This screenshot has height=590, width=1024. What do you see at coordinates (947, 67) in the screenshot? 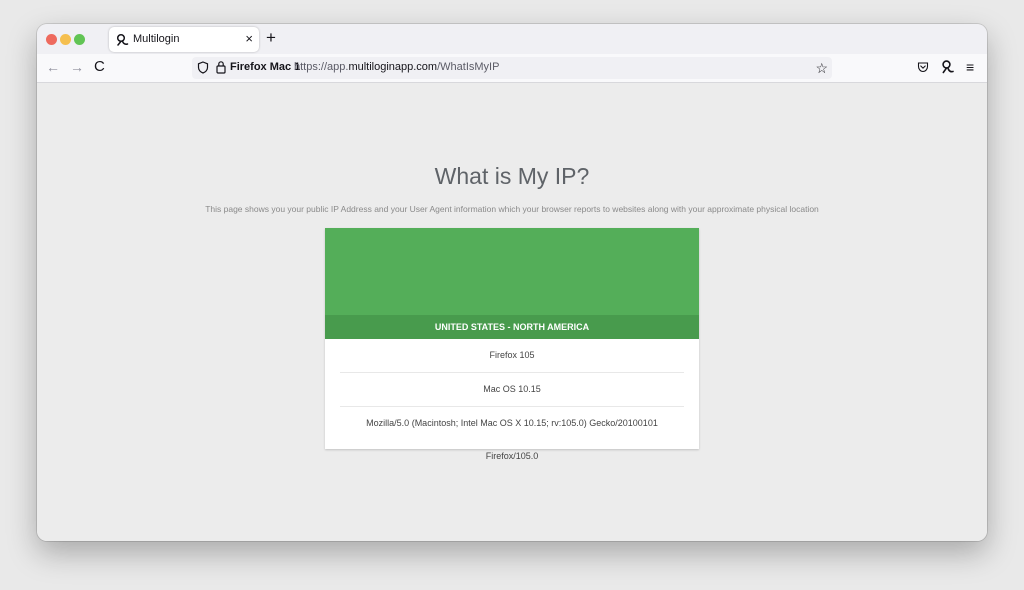
I see `multilogin-account-icon` at bounding box center [947, 67].